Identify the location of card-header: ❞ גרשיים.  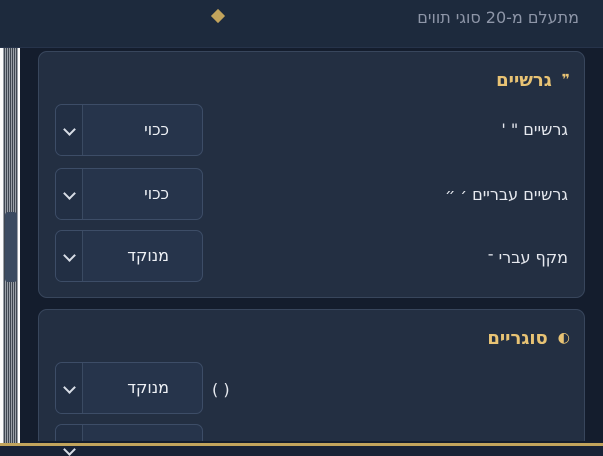
(533, 80).